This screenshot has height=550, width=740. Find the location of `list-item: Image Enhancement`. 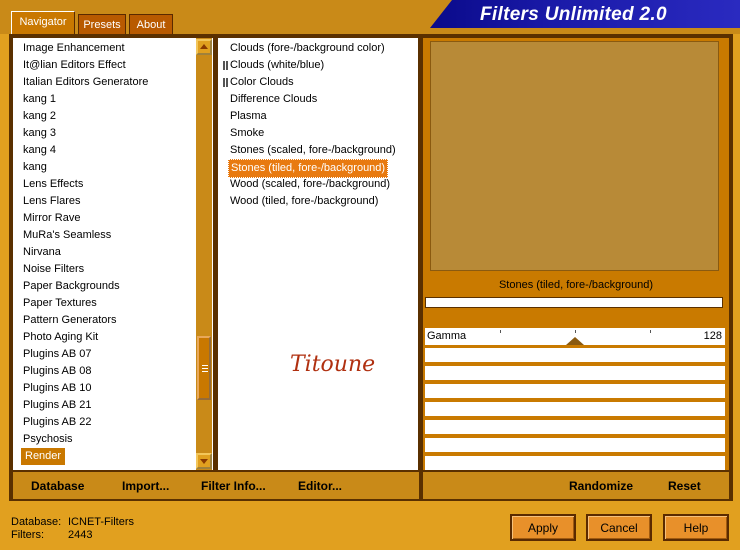

list-item: Image Enhancement is located at coordinates (74, 48).